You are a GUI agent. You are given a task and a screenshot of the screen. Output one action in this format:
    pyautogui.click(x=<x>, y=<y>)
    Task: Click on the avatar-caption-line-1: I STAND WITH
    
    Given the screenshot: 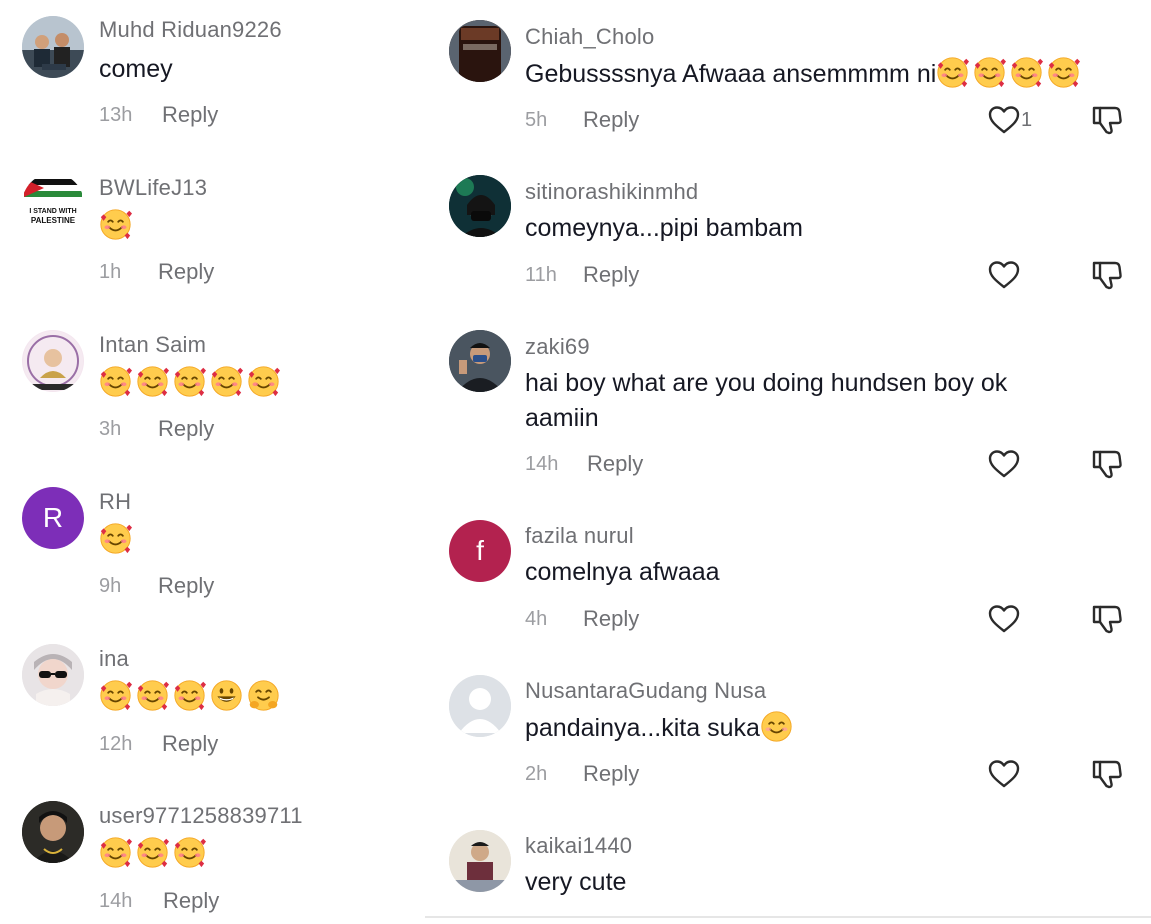 What is the action you would take?
    pyautogui.click(x=52, y=211)
    